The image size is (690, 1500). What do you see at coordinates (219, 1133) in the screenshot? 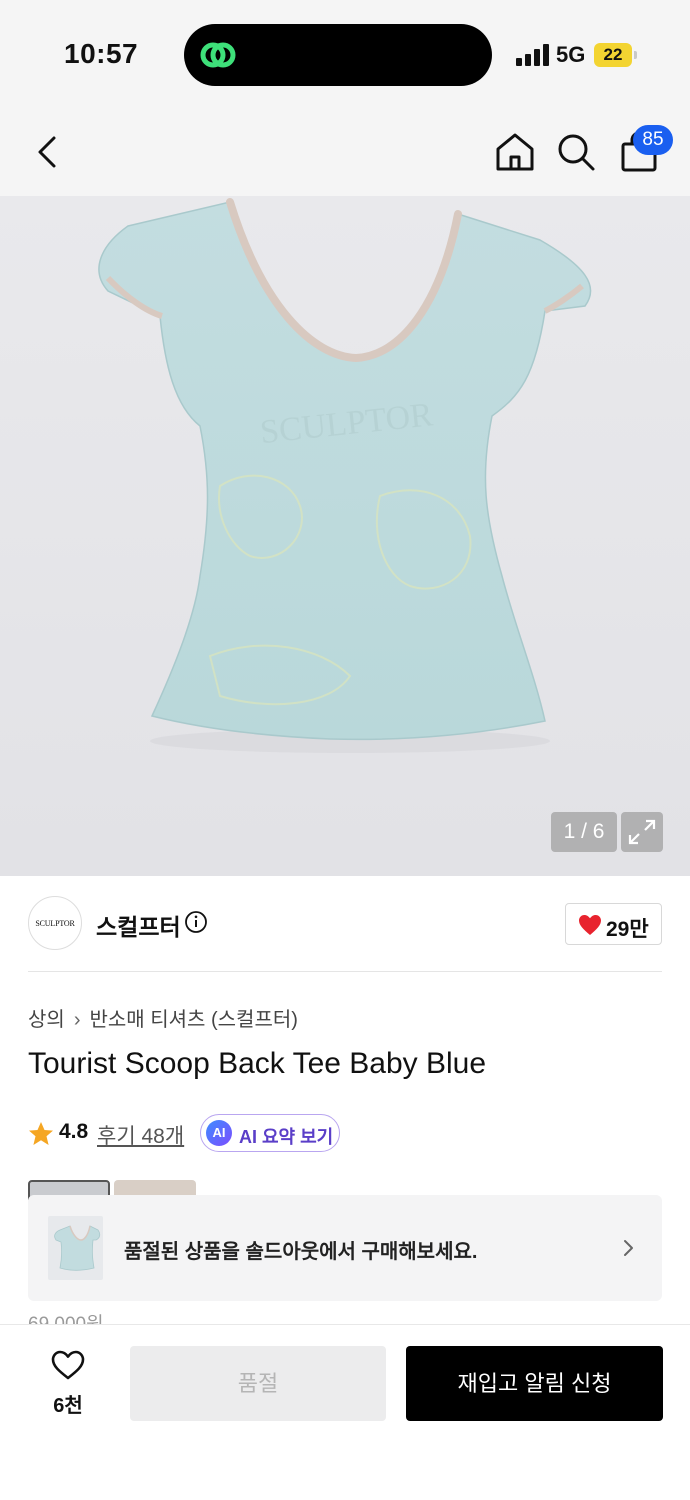
I see `ai-icon: AI` at bounding box center [219, 1133].